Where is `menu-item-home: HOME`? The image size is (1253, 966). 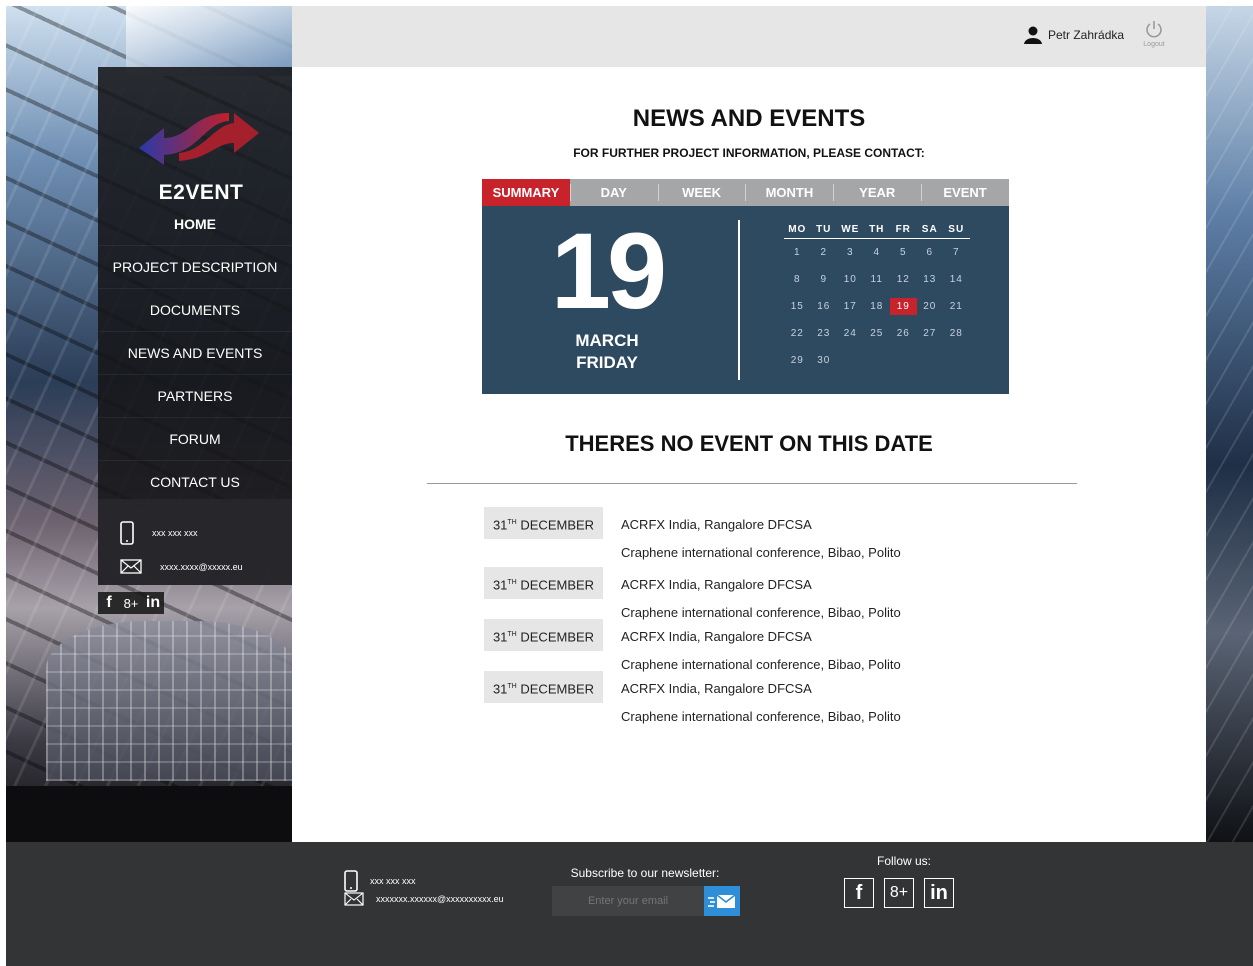 menu-item-home: HOME is located at coordinates (195, 224).